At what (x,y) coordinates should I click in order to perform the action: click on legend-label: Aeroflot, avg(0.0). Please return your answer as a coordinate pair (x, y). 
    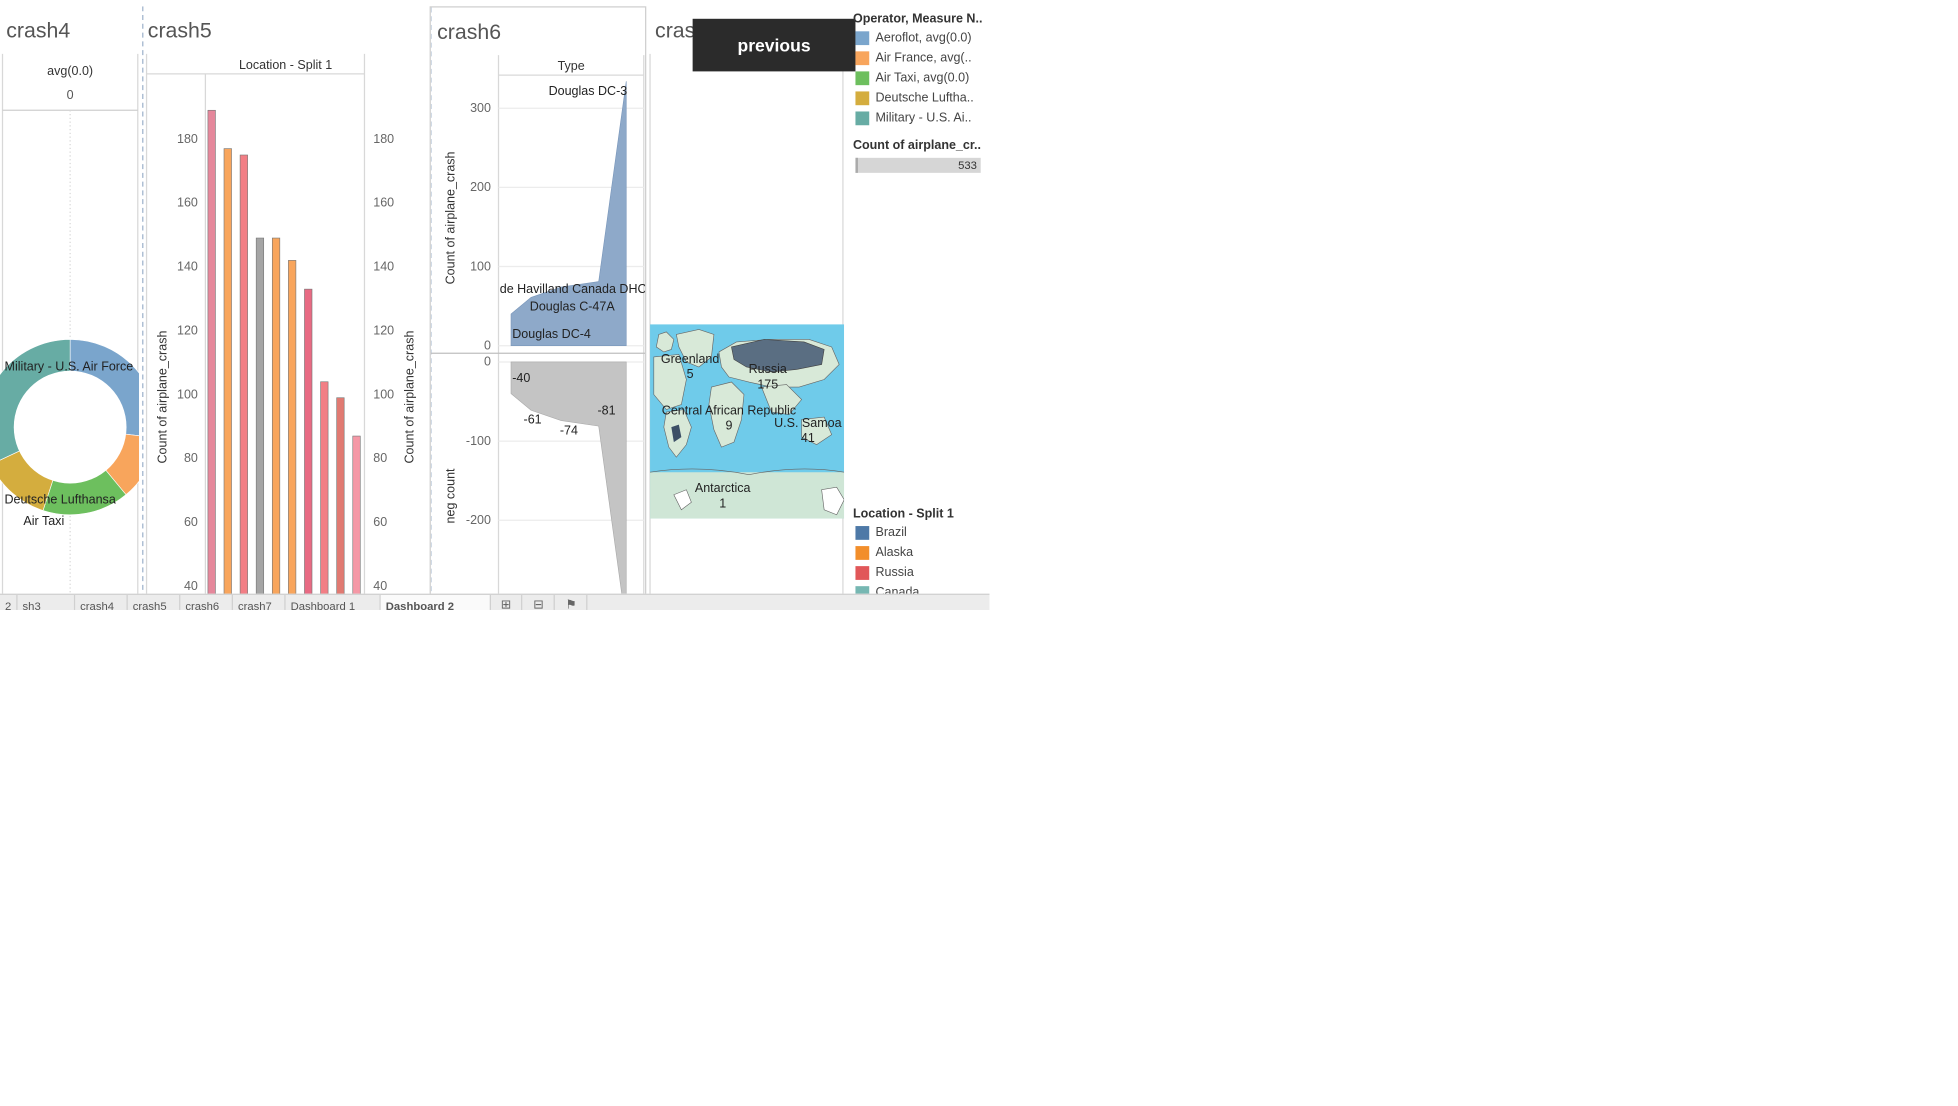
    Looking at the image, I should click on (923, 38).